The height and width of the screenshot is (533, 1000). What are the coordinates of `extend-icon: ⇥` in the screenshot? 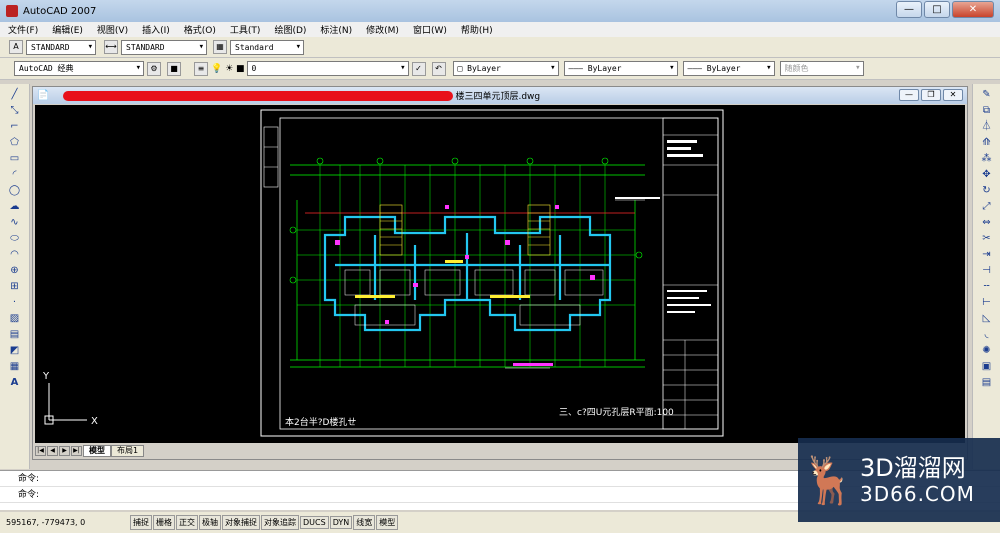 It's located at (987, 254).